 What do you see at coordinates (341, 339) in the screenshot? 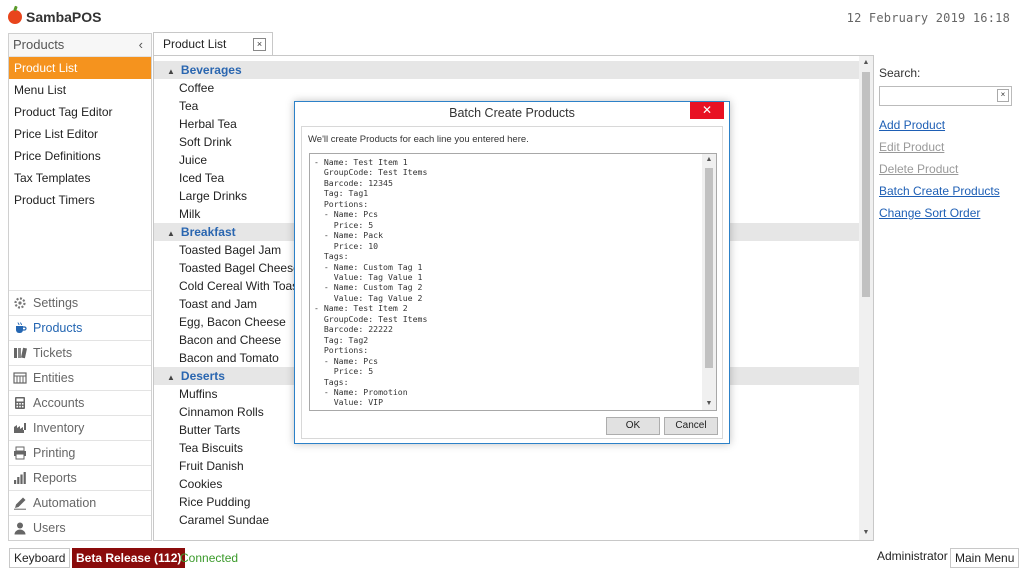
I see `text-line: Tag: Tag2` at bounding box center [341, 339].